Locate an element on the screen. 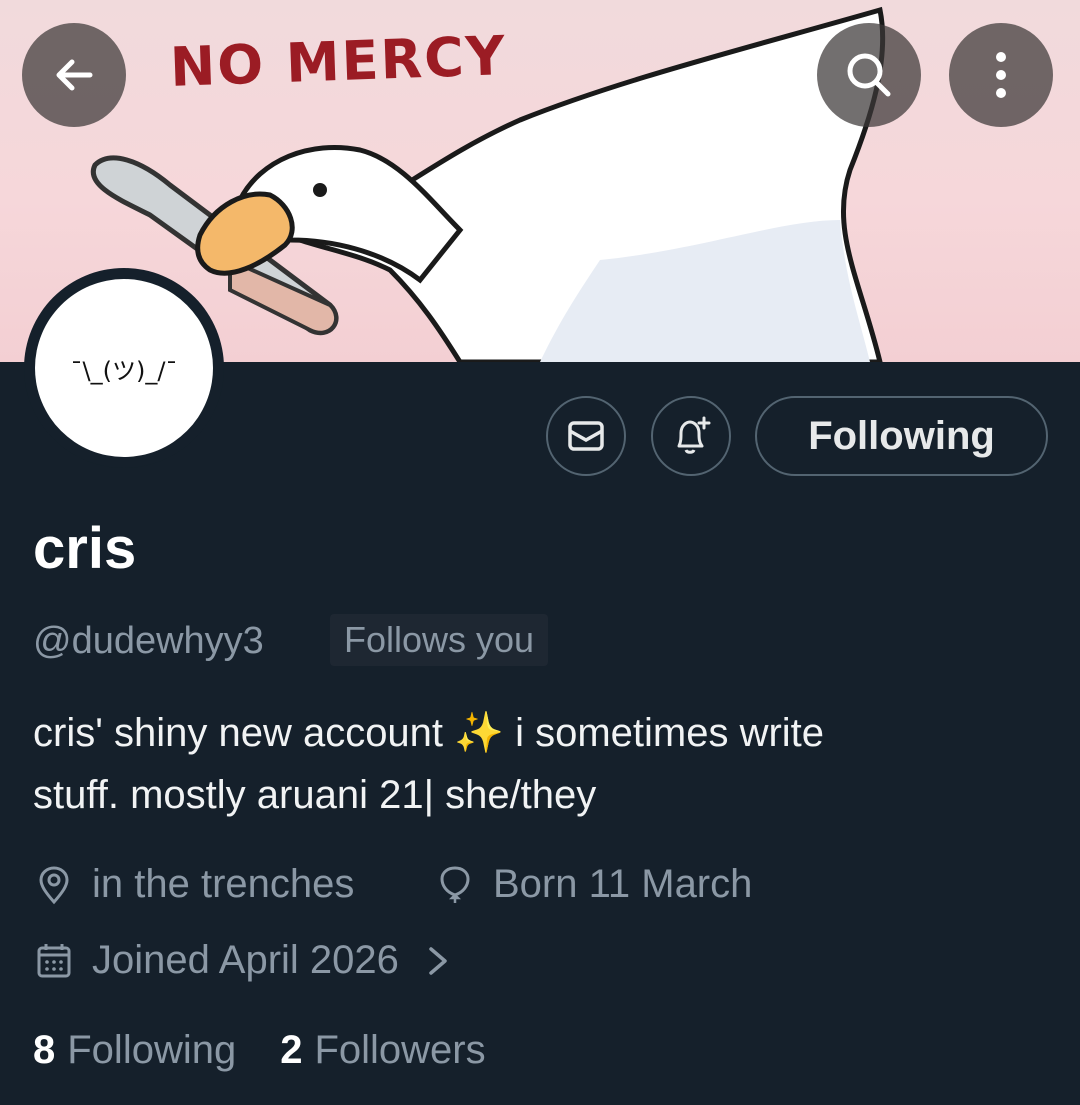 The image size is (1080, 1105). following-stat: 8 Following is located at coordinates (134, 1050).